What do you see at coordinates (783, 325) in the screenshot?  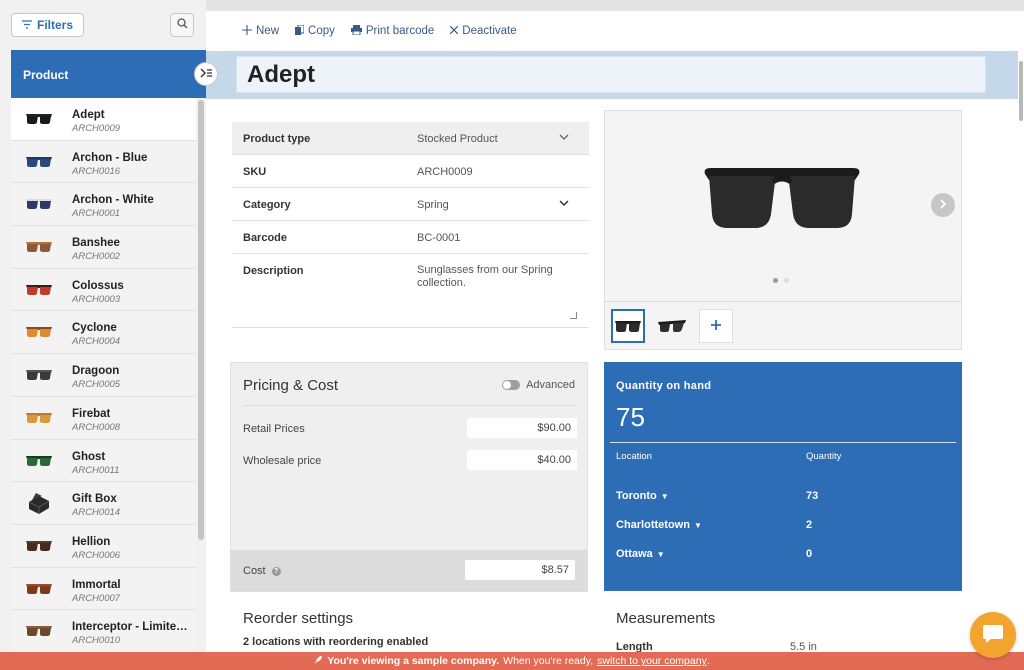 I see `image-thumbnails` at bounding box center [783, 325].